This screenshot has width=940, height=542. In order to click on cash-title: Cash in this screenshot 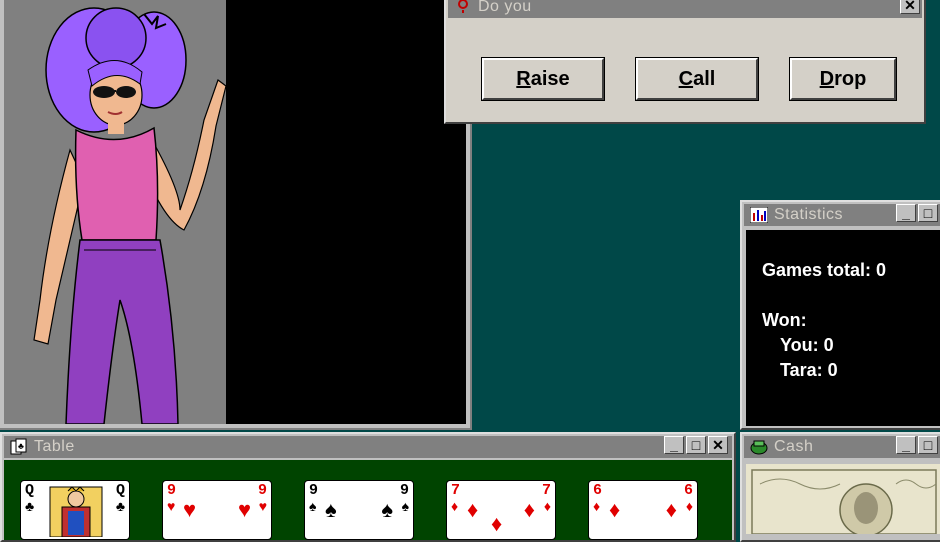, I will do `click(794, 446)`.